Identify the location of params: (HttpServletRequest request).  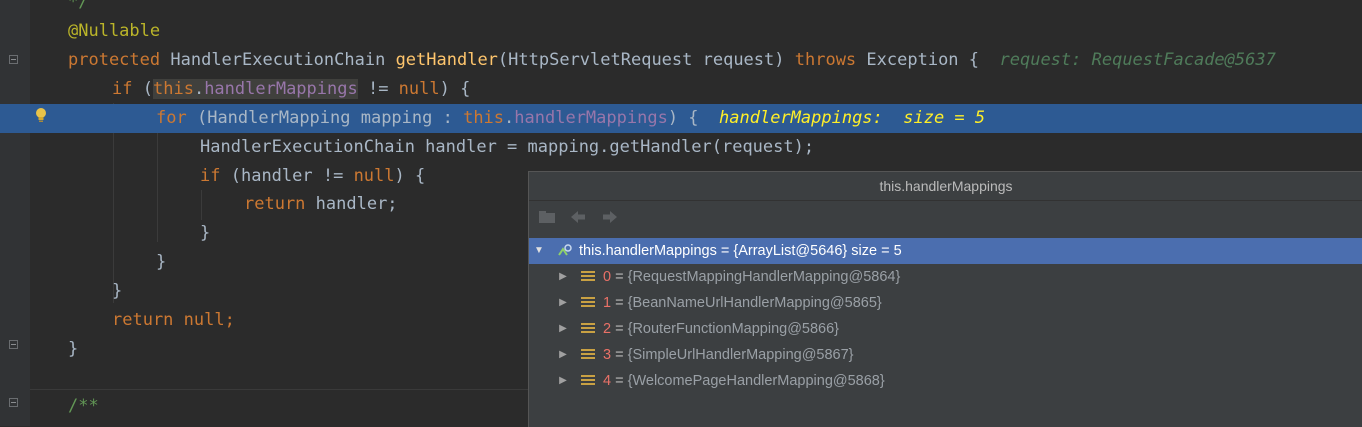
(641, 60).